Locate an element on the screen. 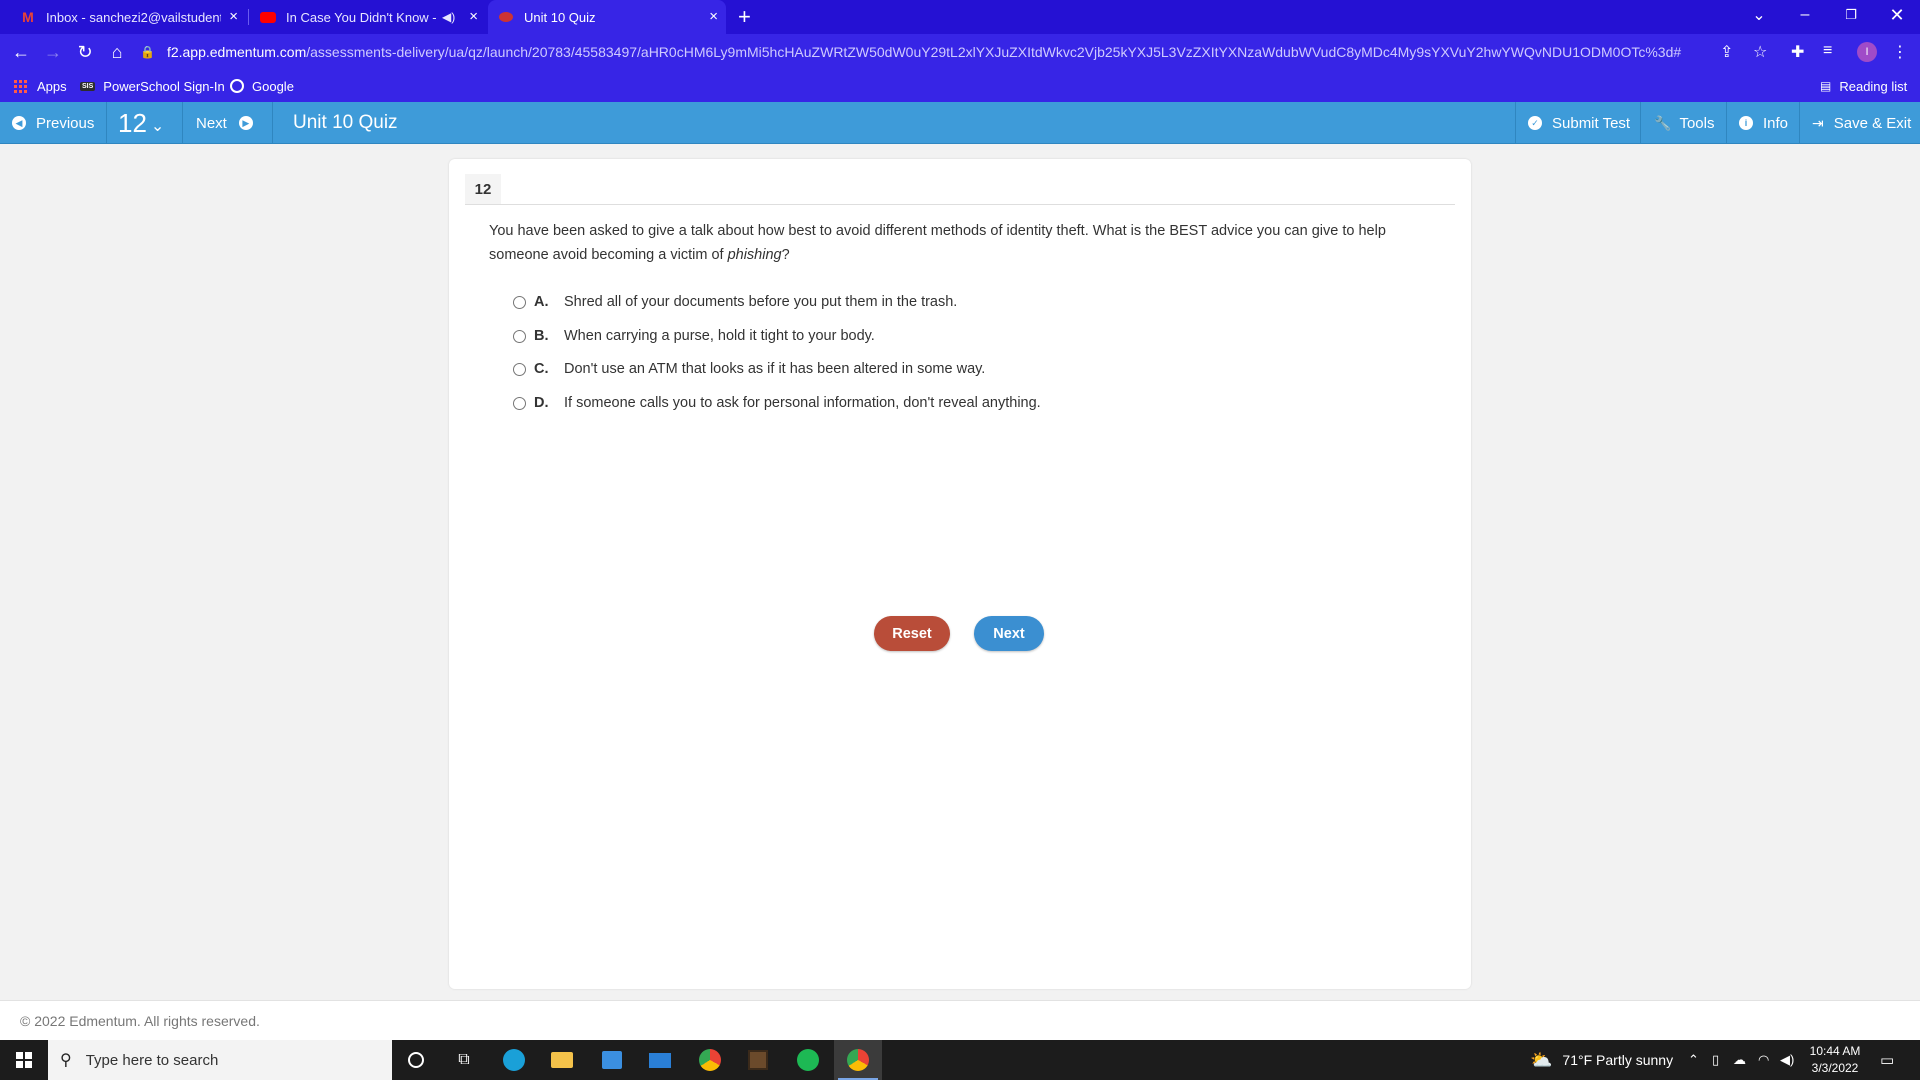  device-icon: ▯ is located at coordinates (1715, 1060).